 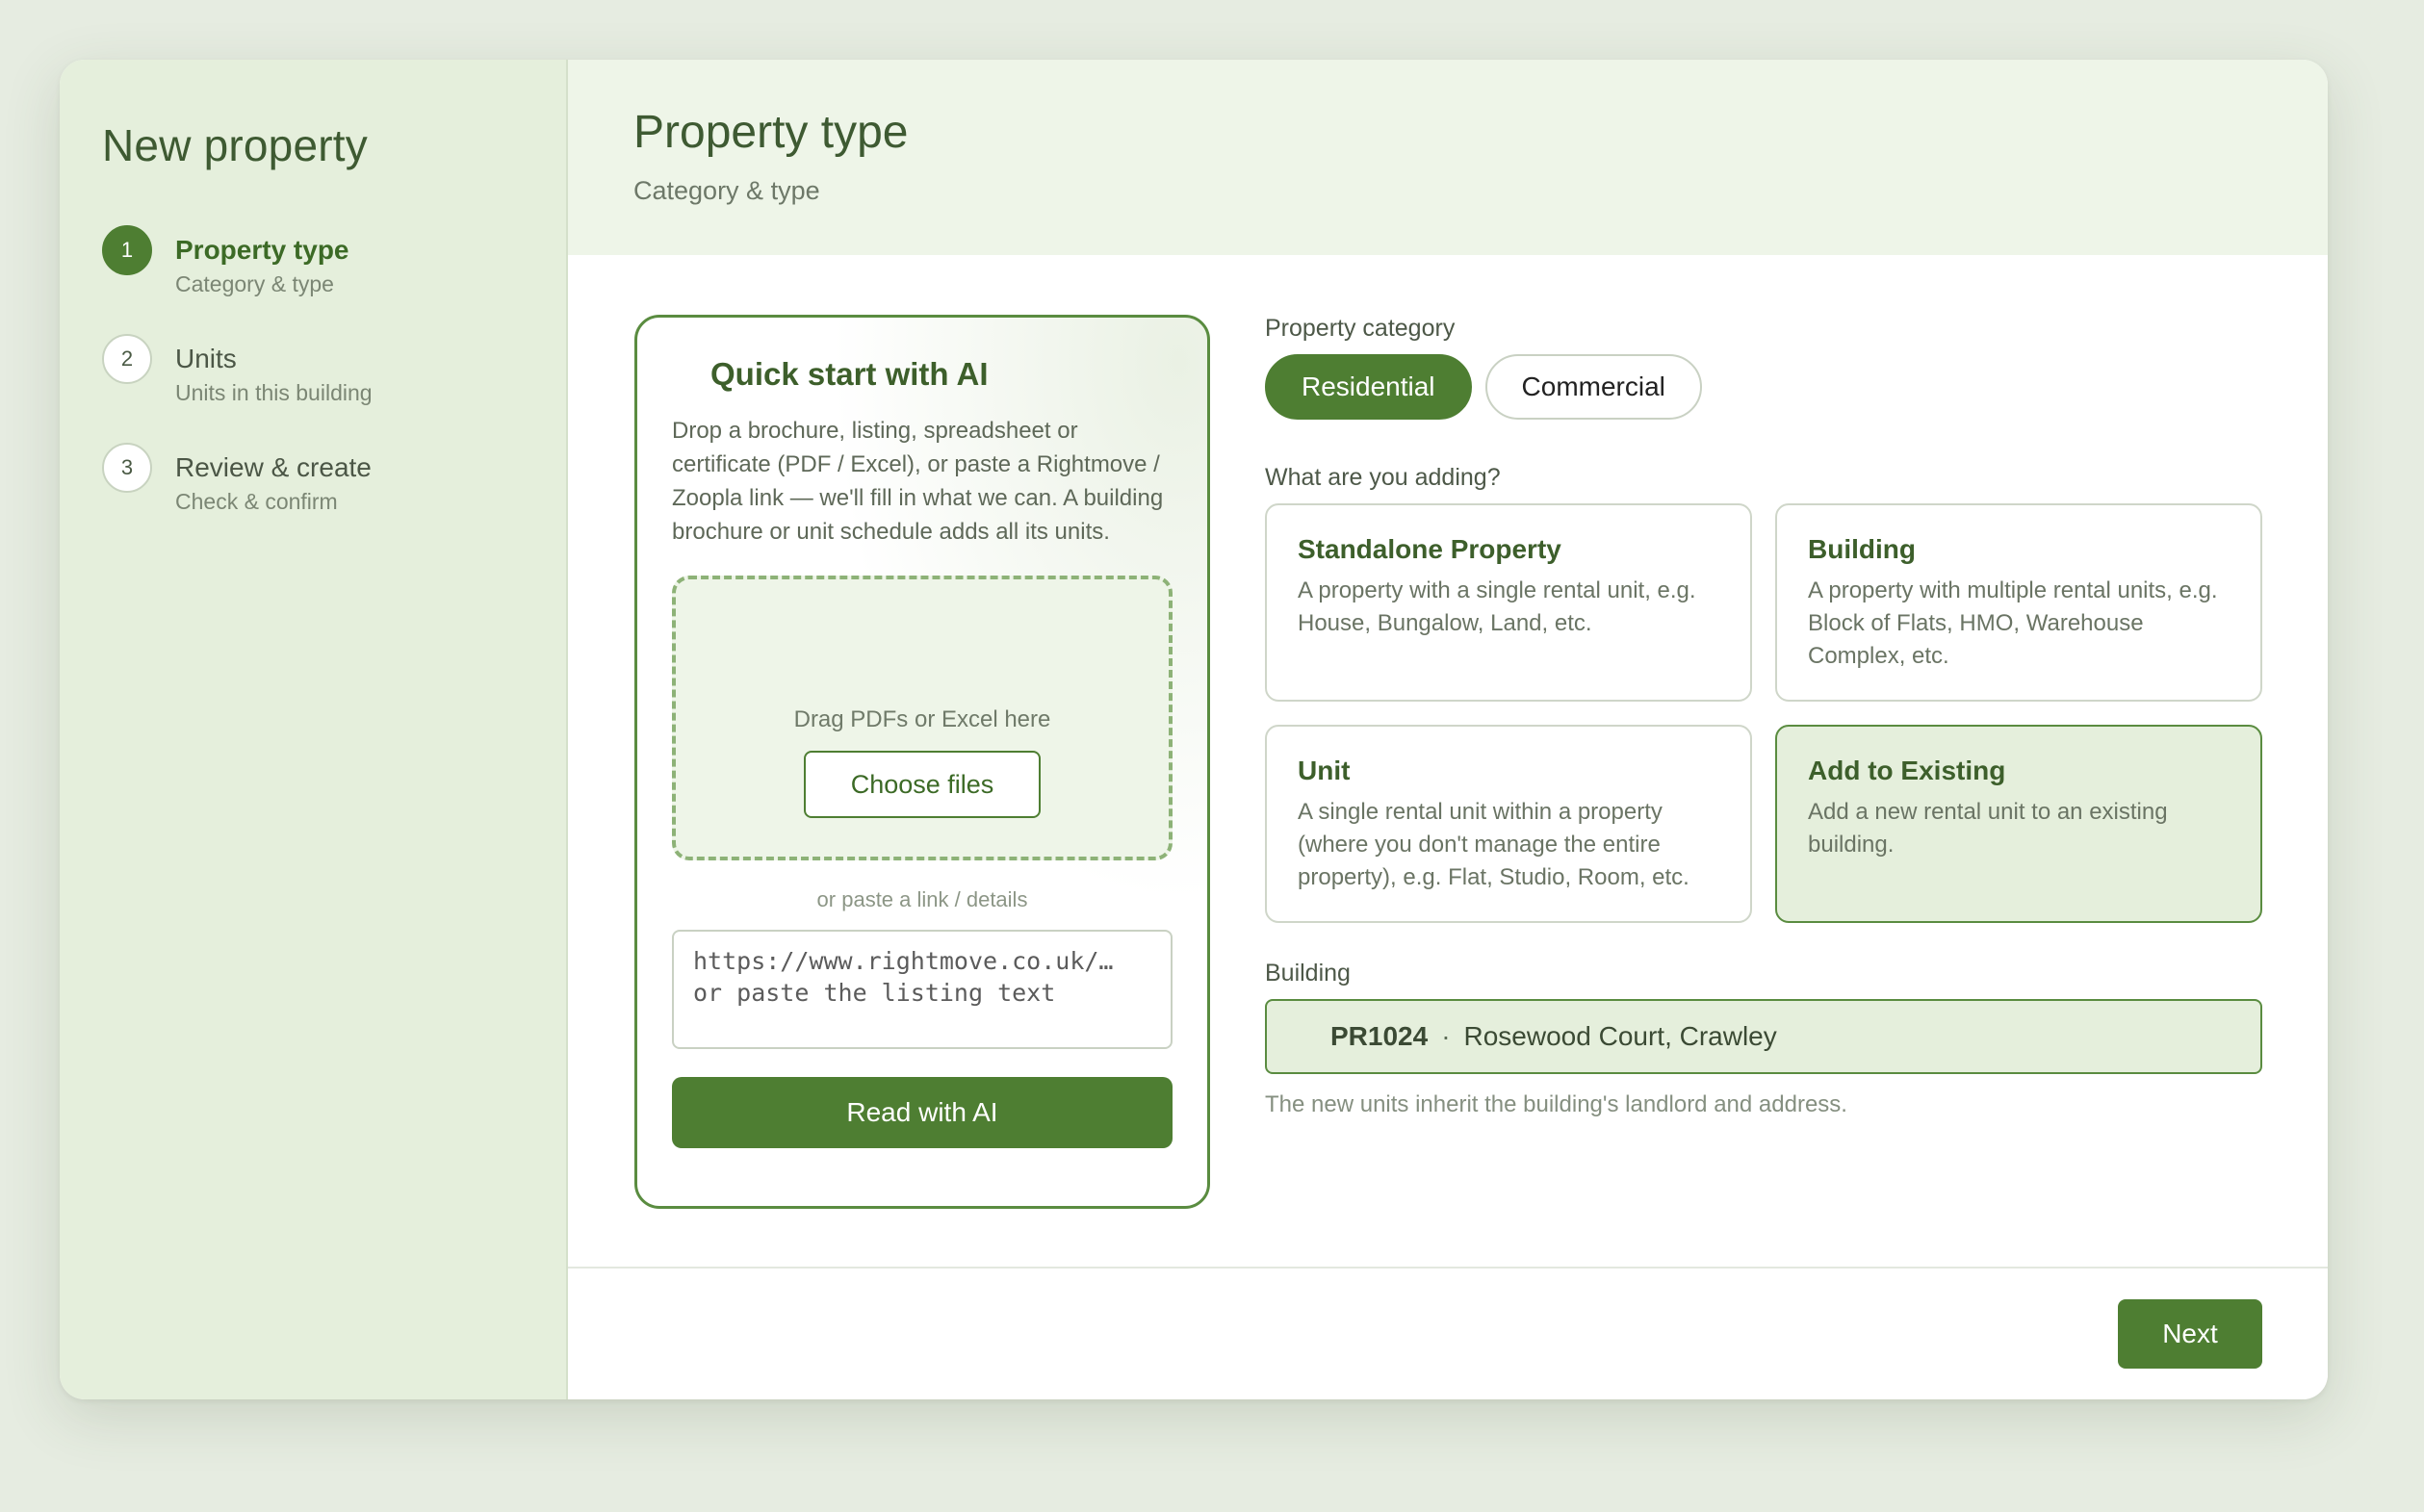 What do you see at coordinates (850, 374) in the screenshot?
I see `ai-card-title: Quick start with AI` at bounding box center [850, 374].